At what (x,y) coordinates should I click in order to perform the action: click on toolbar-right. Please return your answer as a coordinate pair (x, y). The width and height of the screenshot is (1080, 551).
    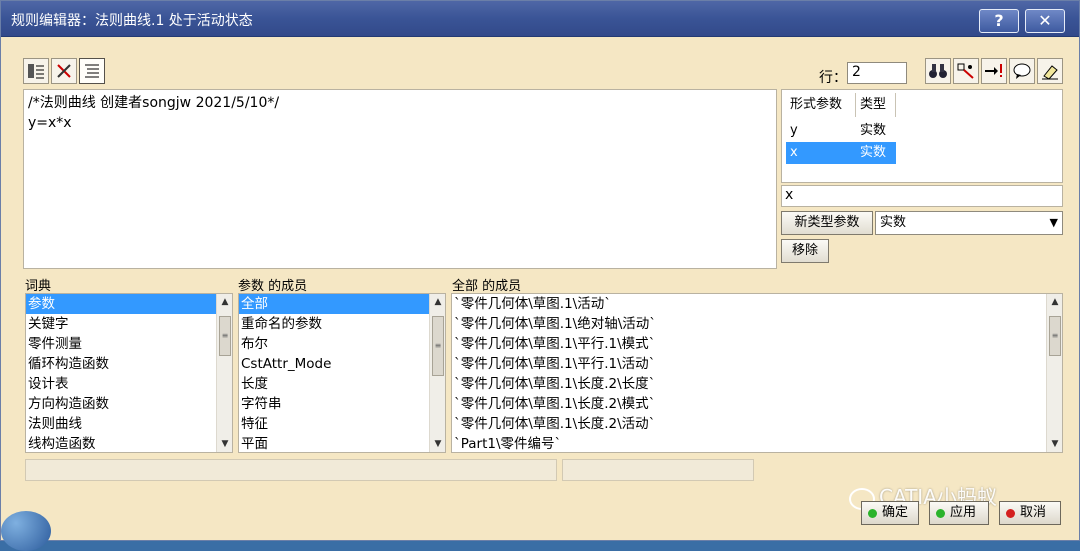
    Looking at the image, I should click on (994, 71).